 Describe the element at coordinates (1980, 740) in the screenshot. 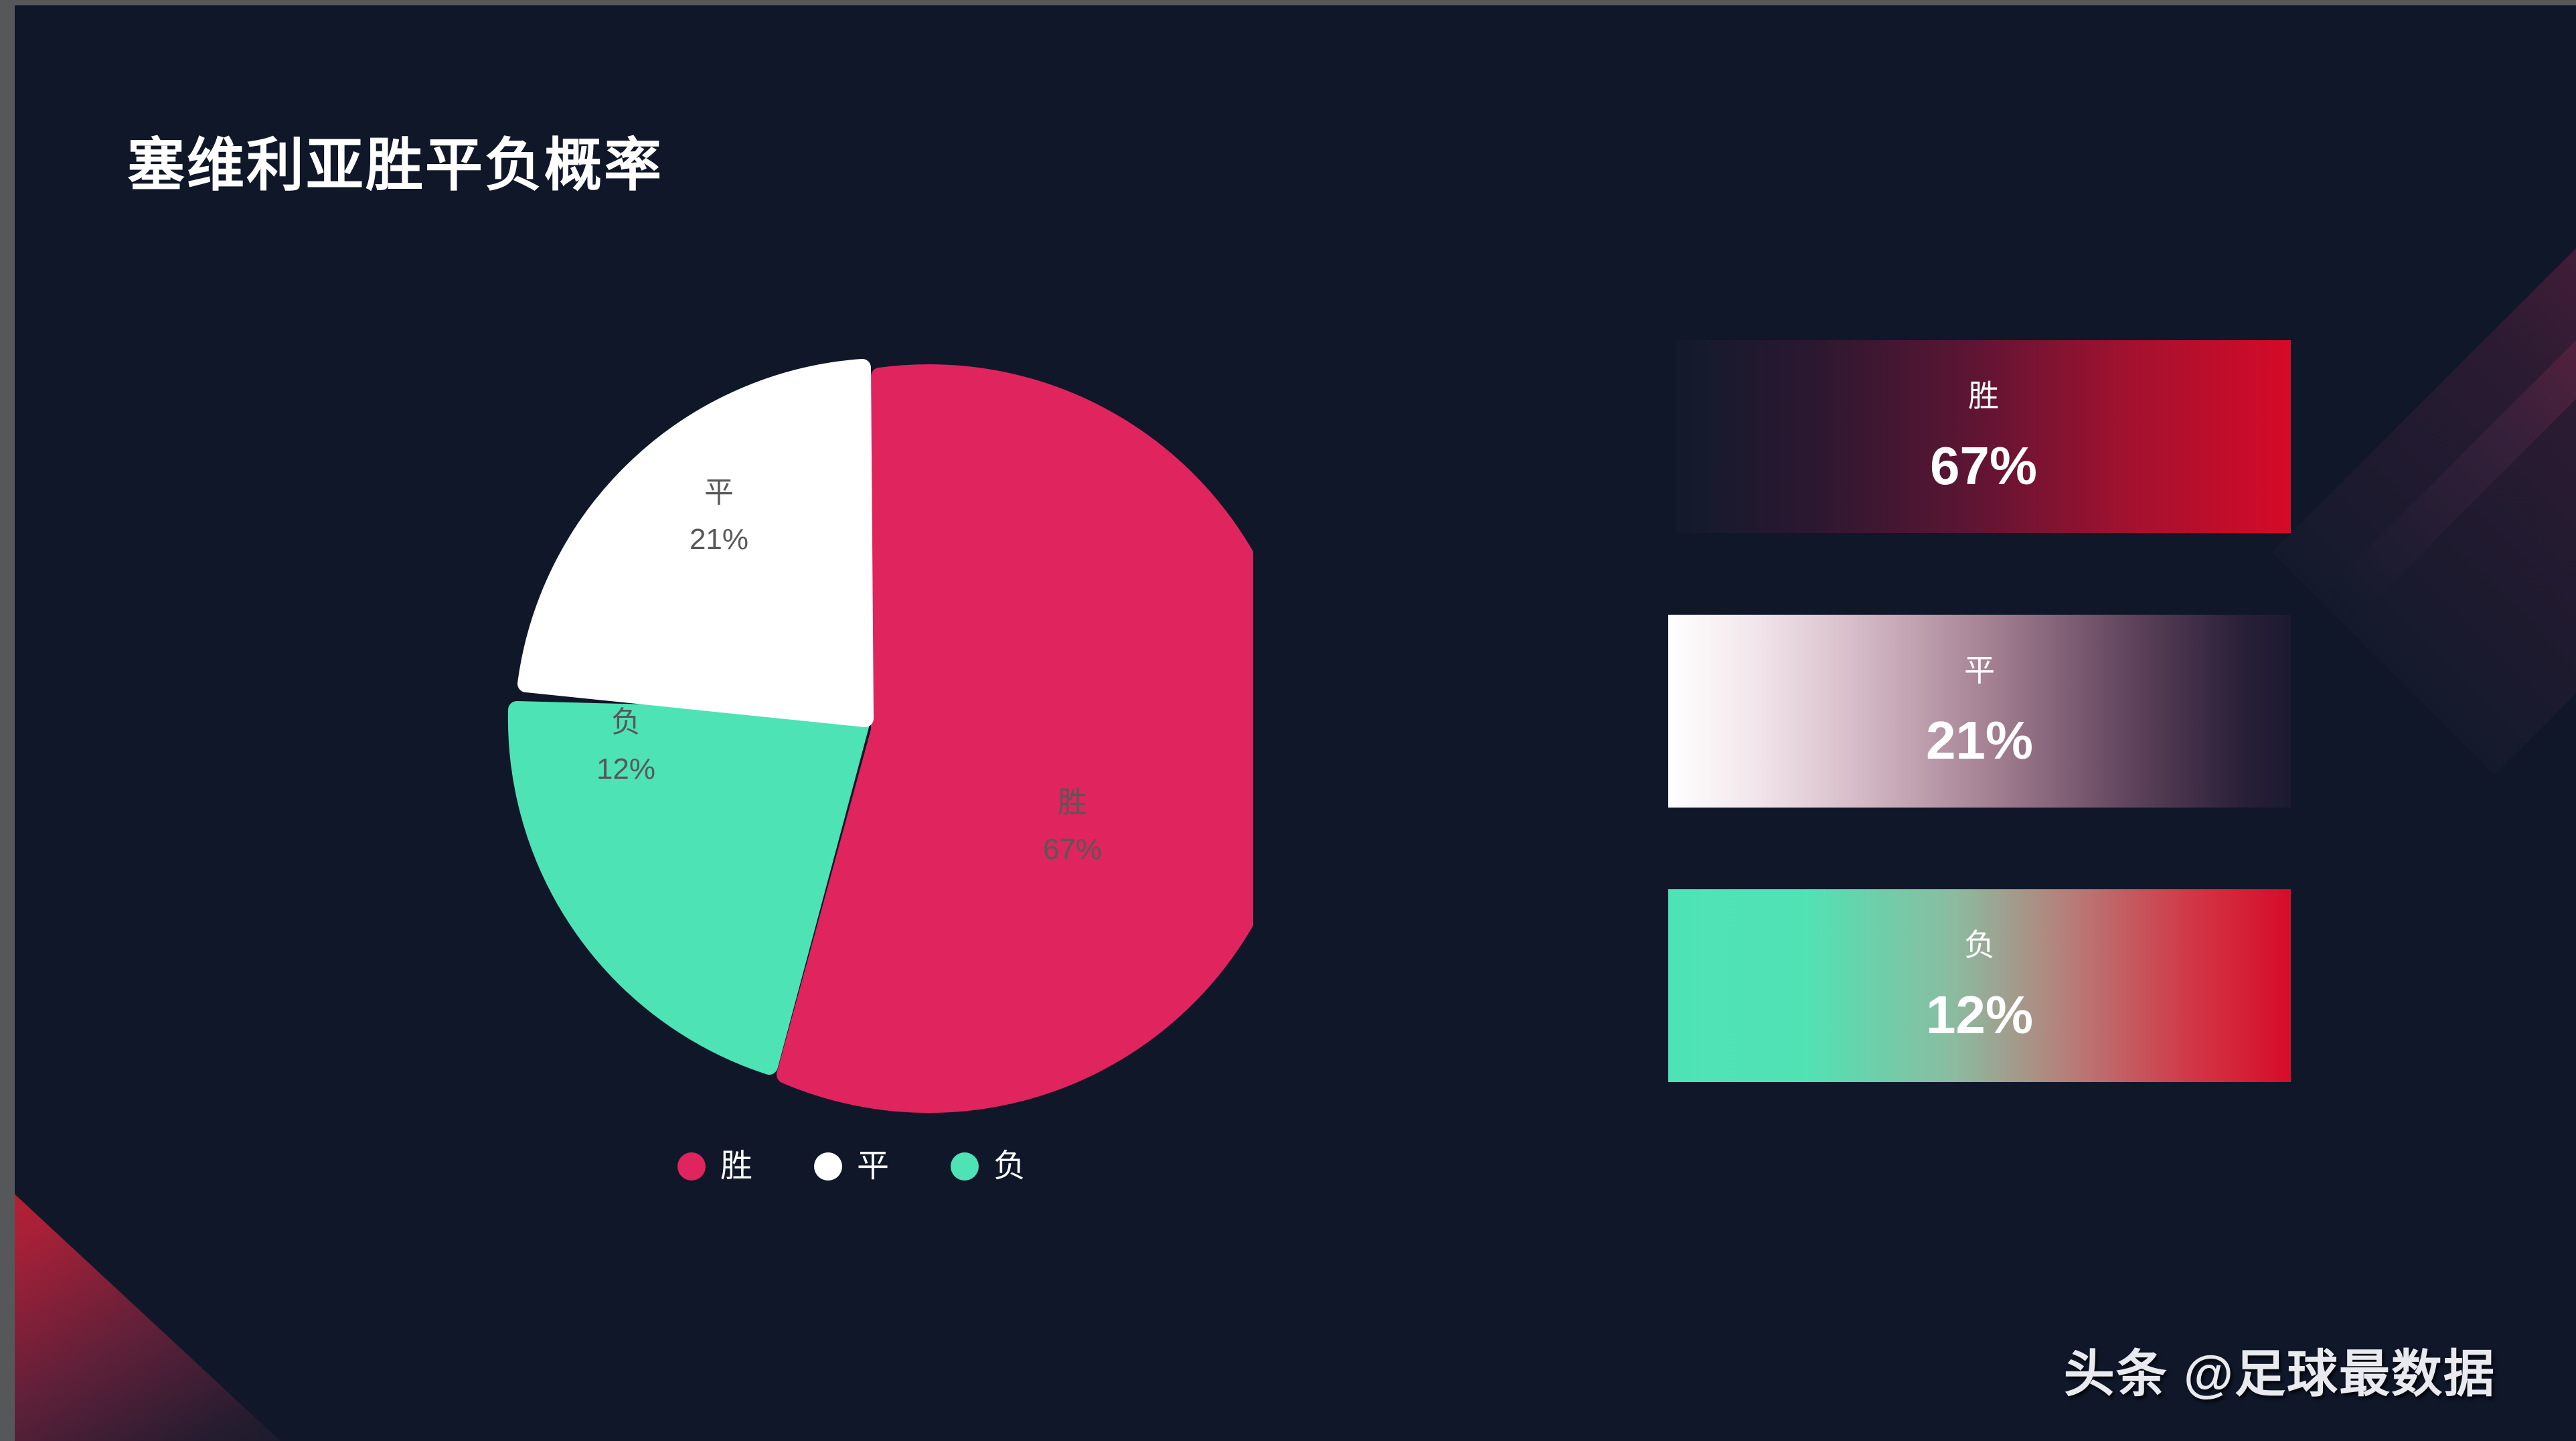

I see `stat-bar-draw-value: 21%` at that location.